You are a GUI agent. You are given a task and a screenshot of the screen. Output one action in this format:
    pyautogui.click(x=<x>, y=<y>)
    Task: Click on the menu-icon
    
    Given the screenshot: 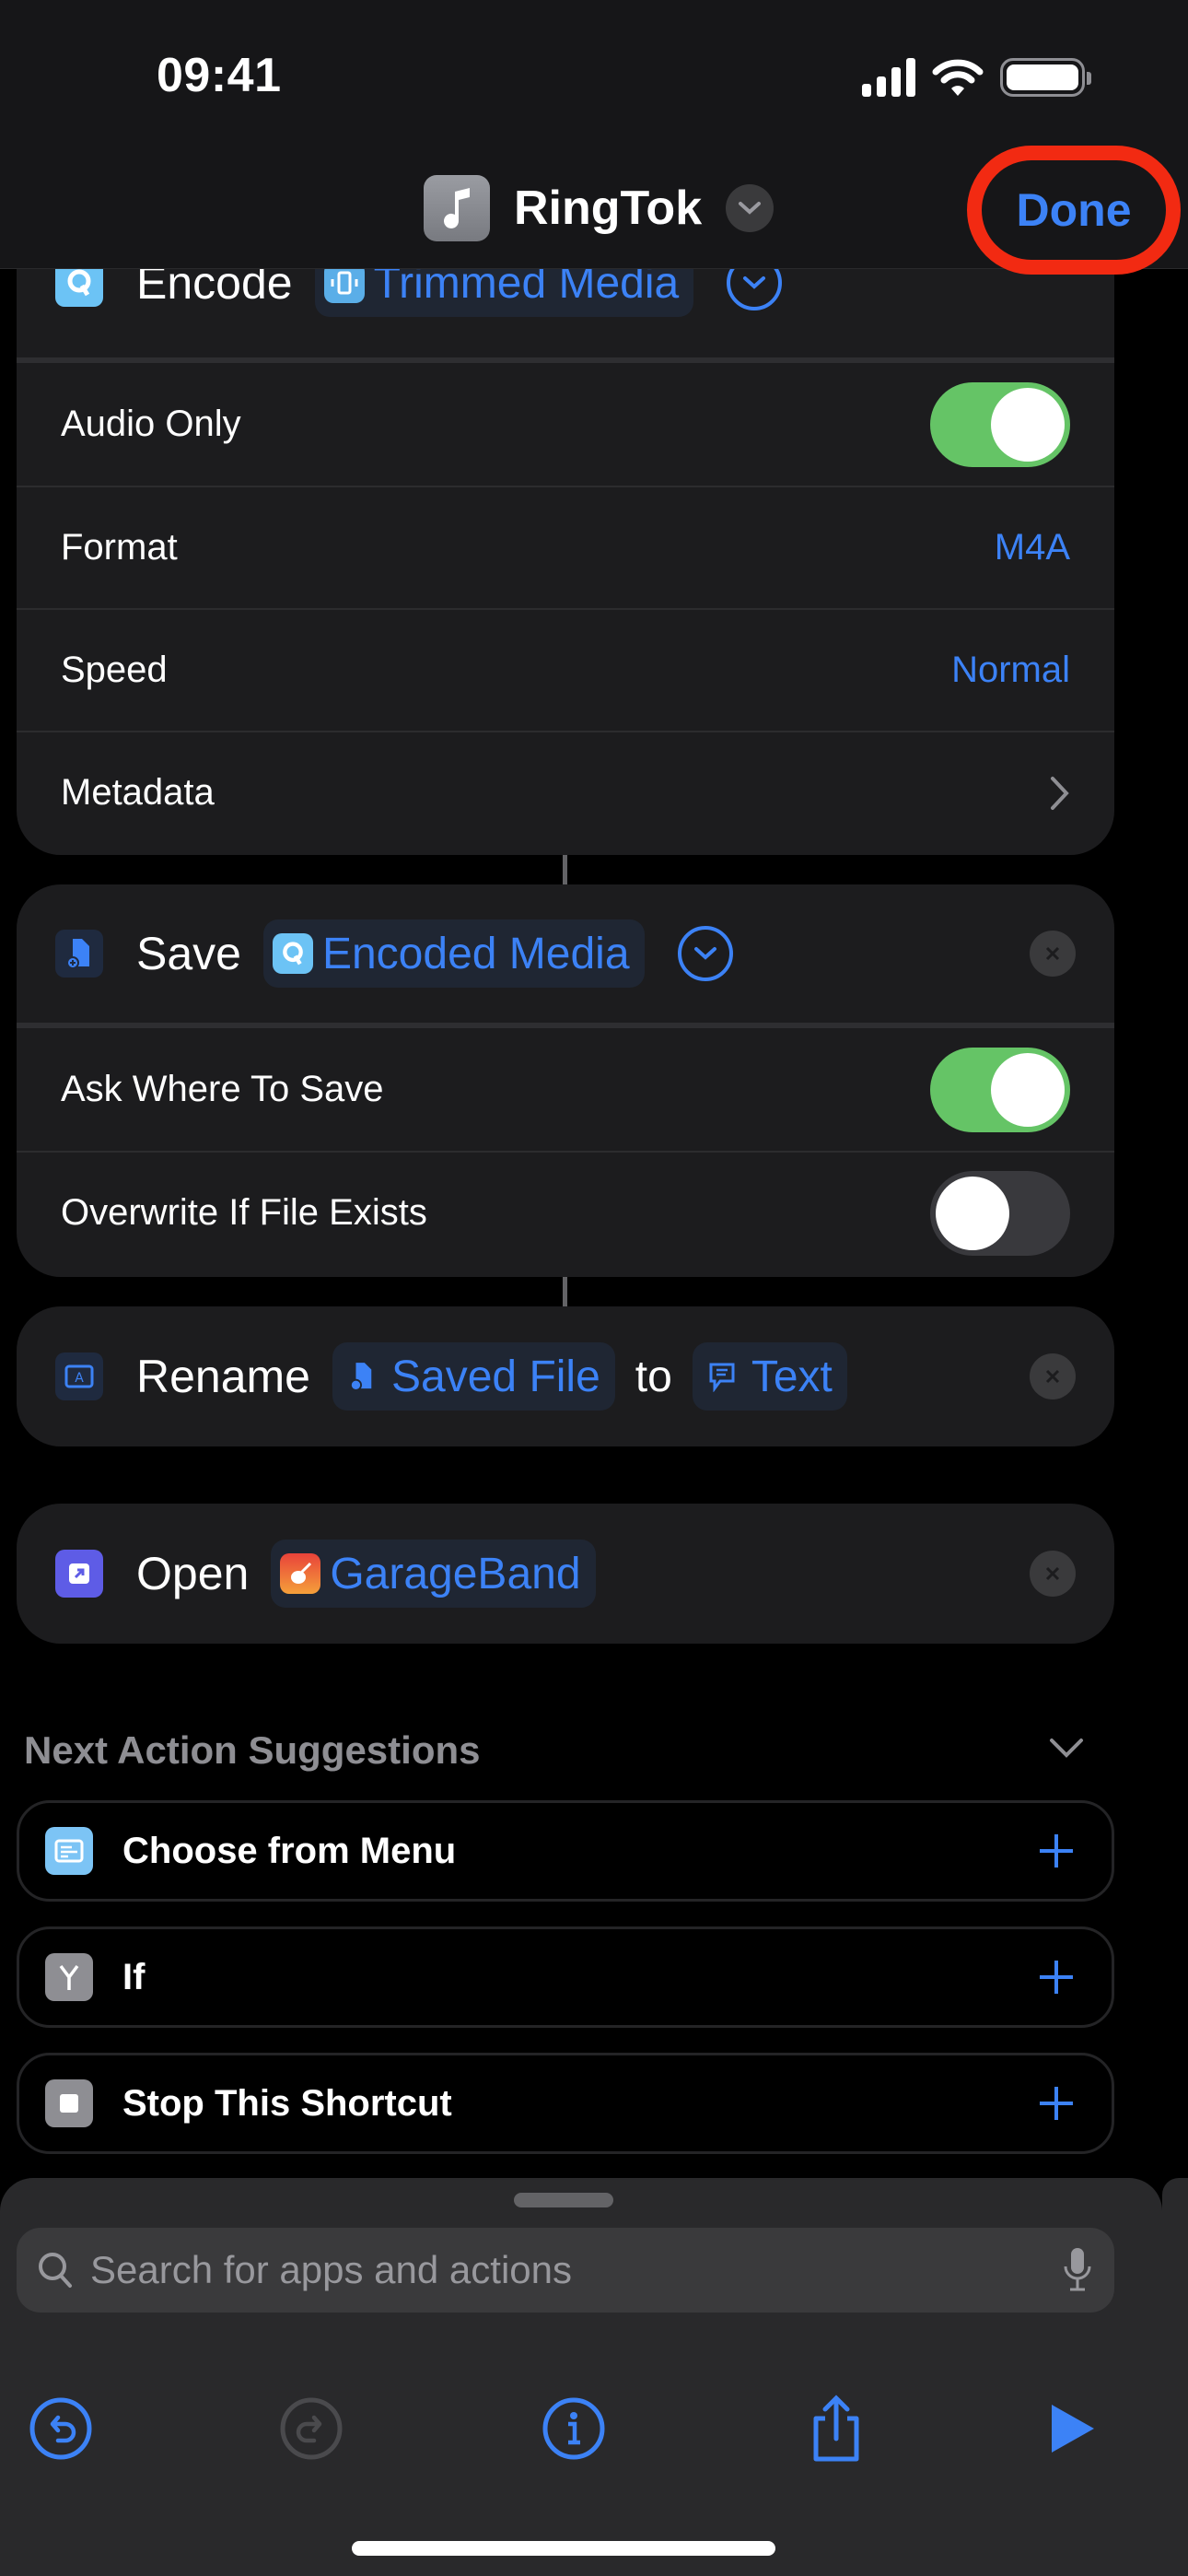 What is the action you would take?
    pyautogui.click(x=69, y=1851)
    